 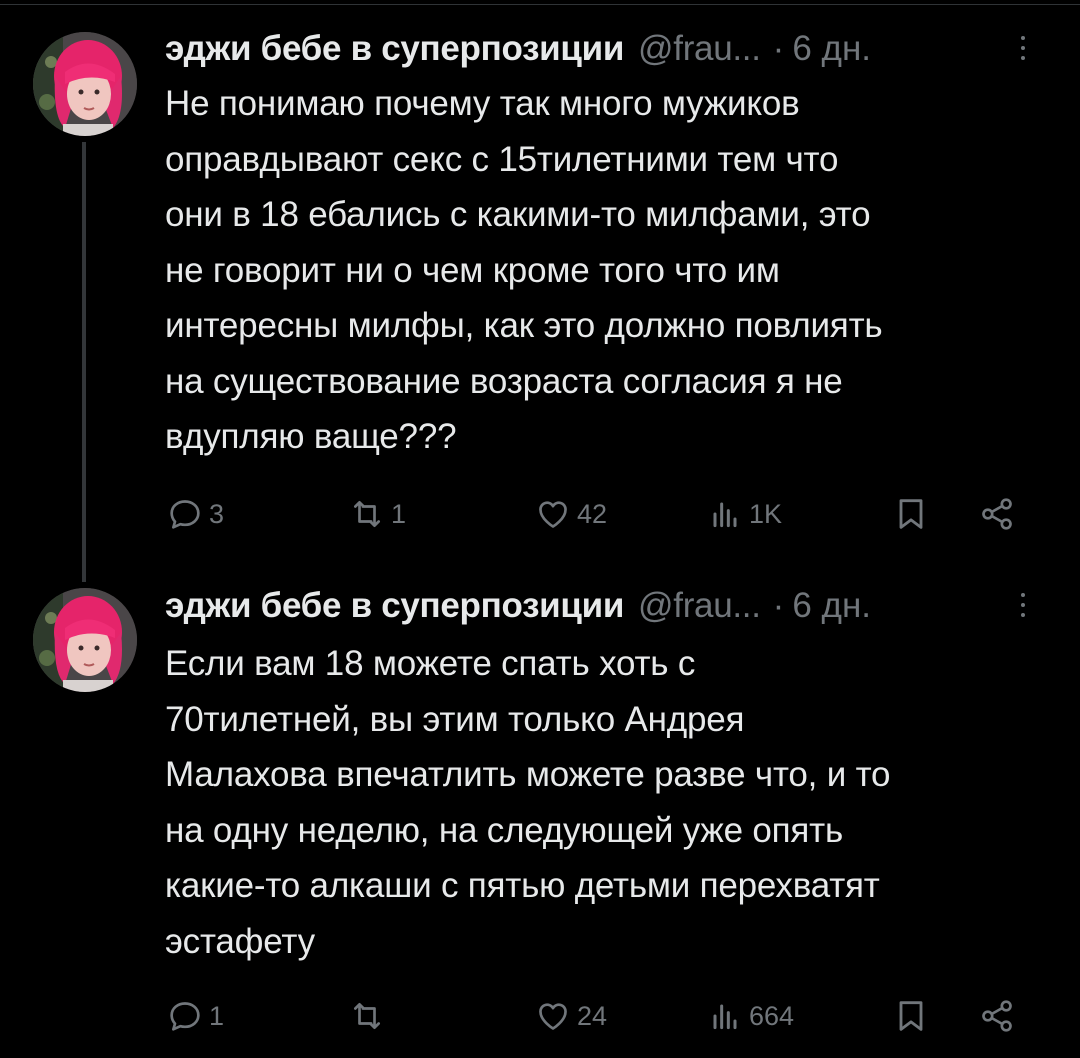 What do you see at coordinates (504, 830) in the screenshot?
I see `text-line: на одну неделю, на следующей уже опять` at bounding box center [504, 830].